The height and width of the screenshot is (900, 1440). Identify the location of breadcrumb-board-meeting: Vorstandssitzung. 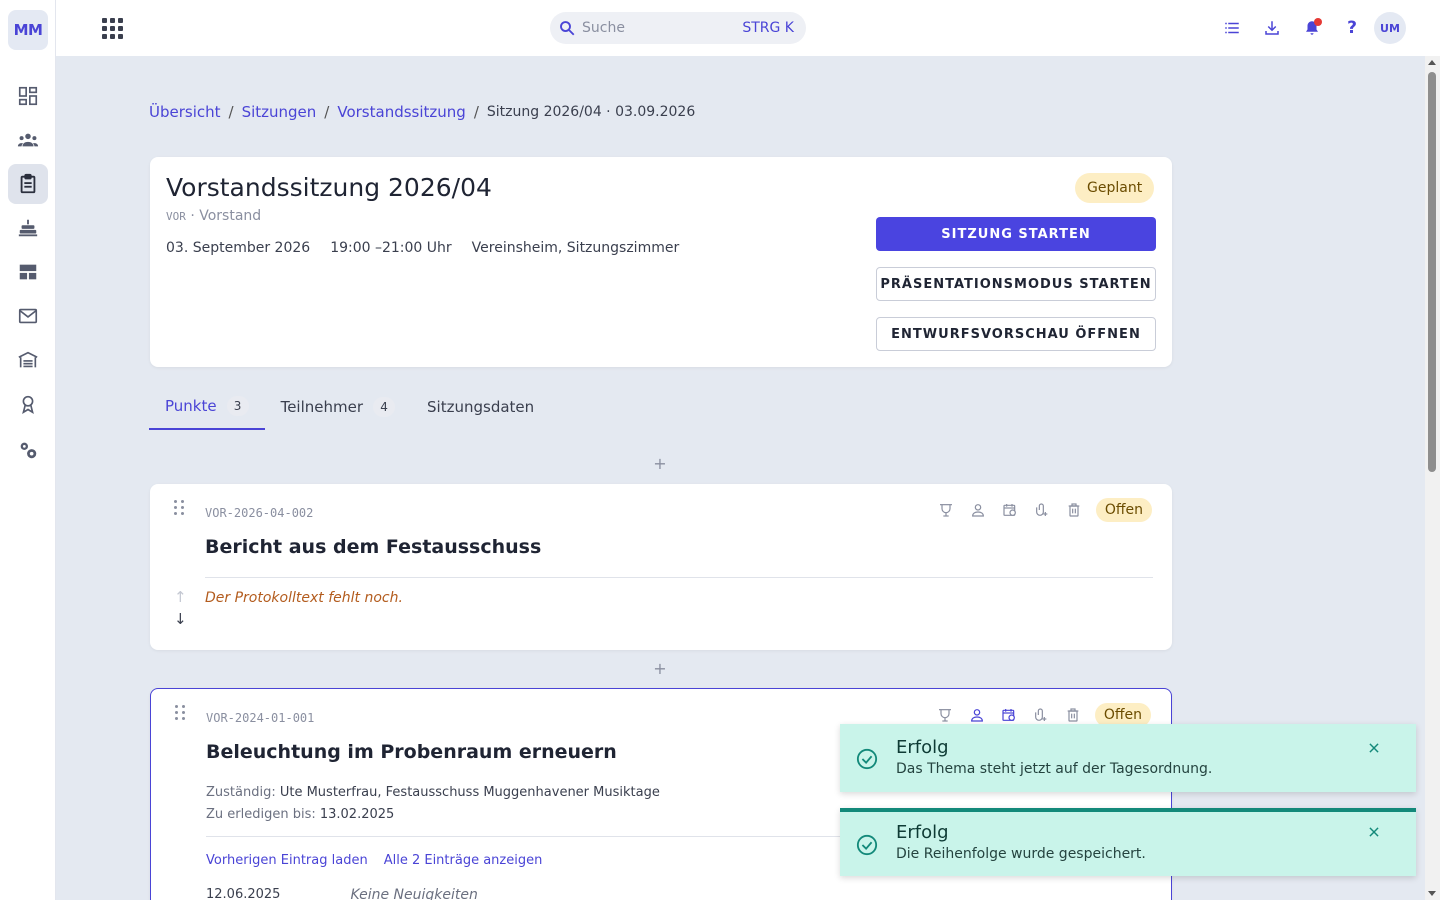
(401, 112).